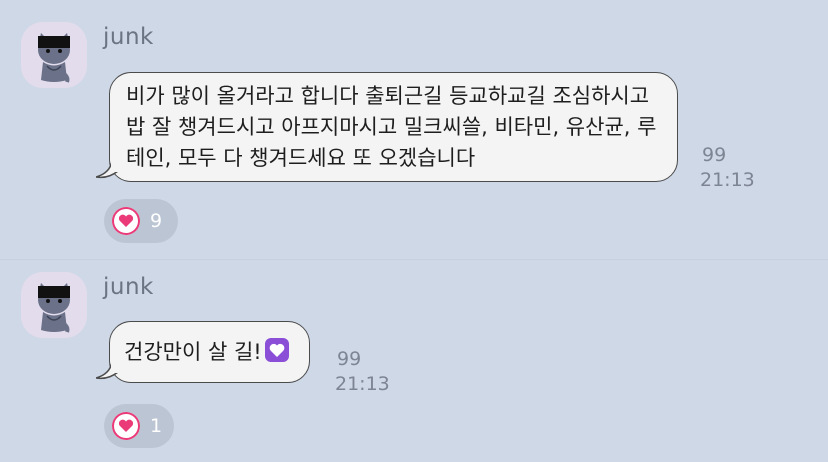  I want to click on purple-heart-emoji-icon, so click(277, 354).